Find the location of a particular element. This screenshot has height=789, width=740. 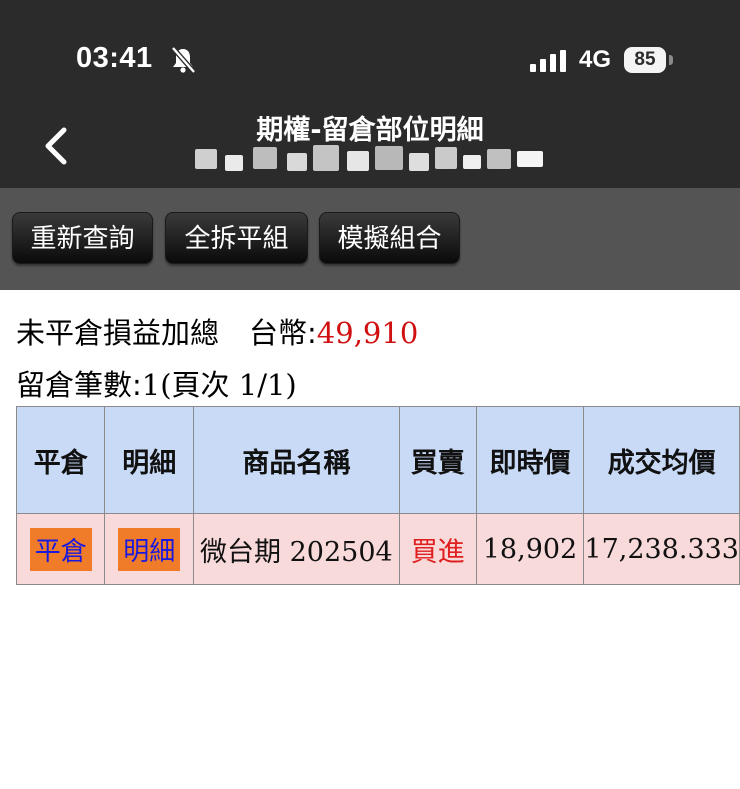

detail-button: 明細 is located at coordinates (149, 549).